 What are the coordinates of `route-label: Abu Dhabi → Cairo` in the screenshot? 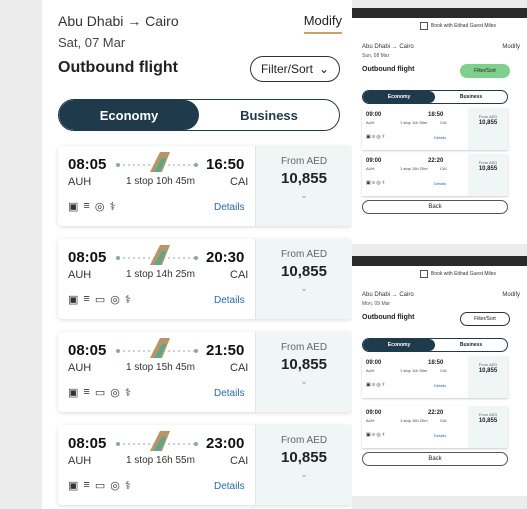 It's located at (388, 47).